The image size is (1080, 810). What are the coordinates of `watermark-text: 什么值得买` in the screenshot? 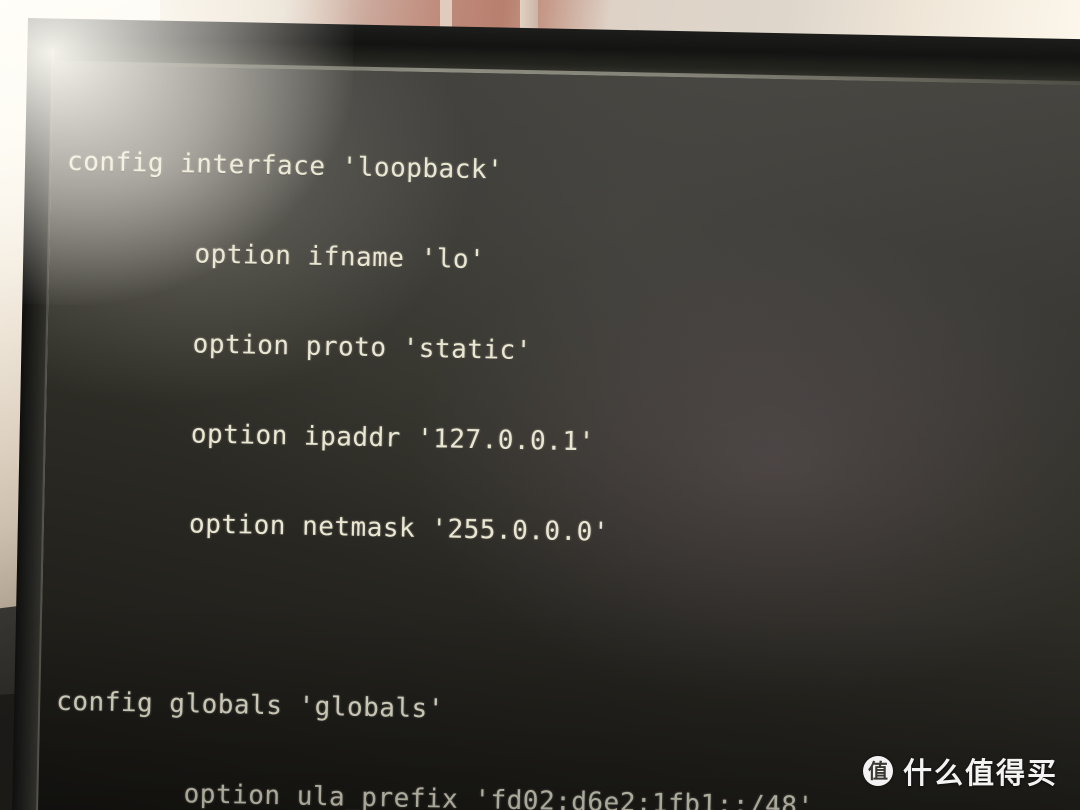 It's located at (980, 773).